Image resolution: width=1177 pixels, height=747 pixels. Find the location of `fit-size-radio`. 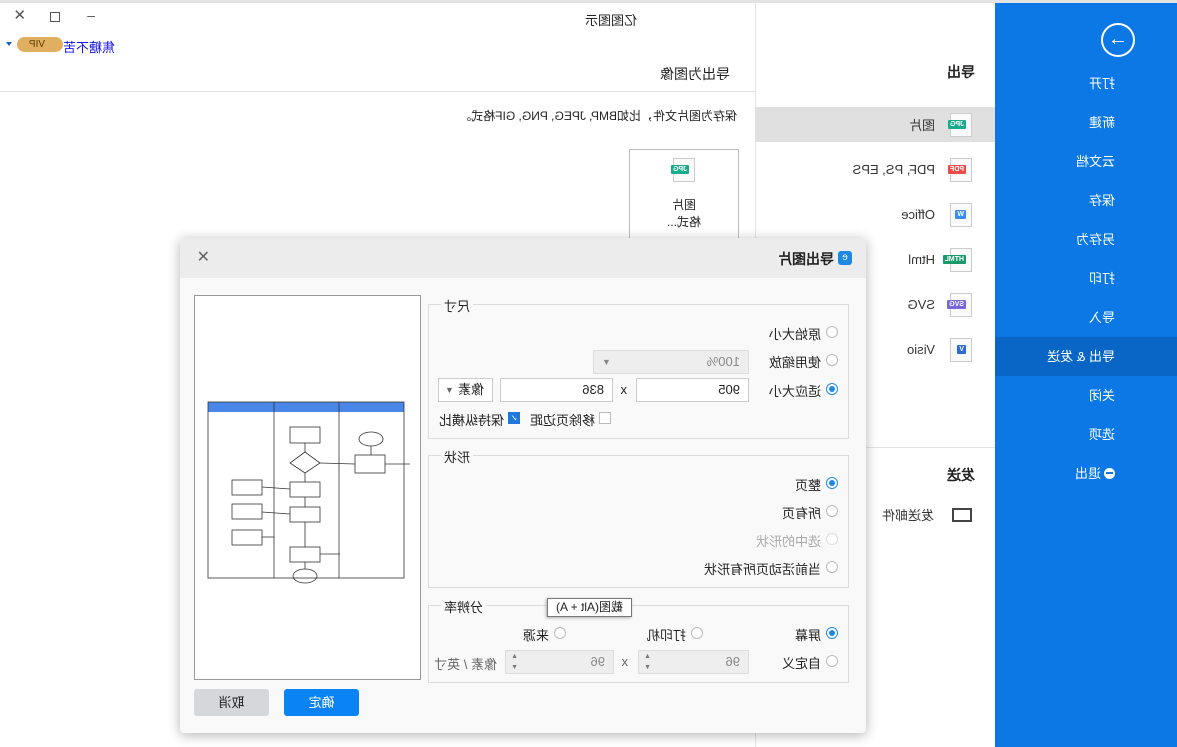

fit-size-radio is located at coordinates (832, 389).